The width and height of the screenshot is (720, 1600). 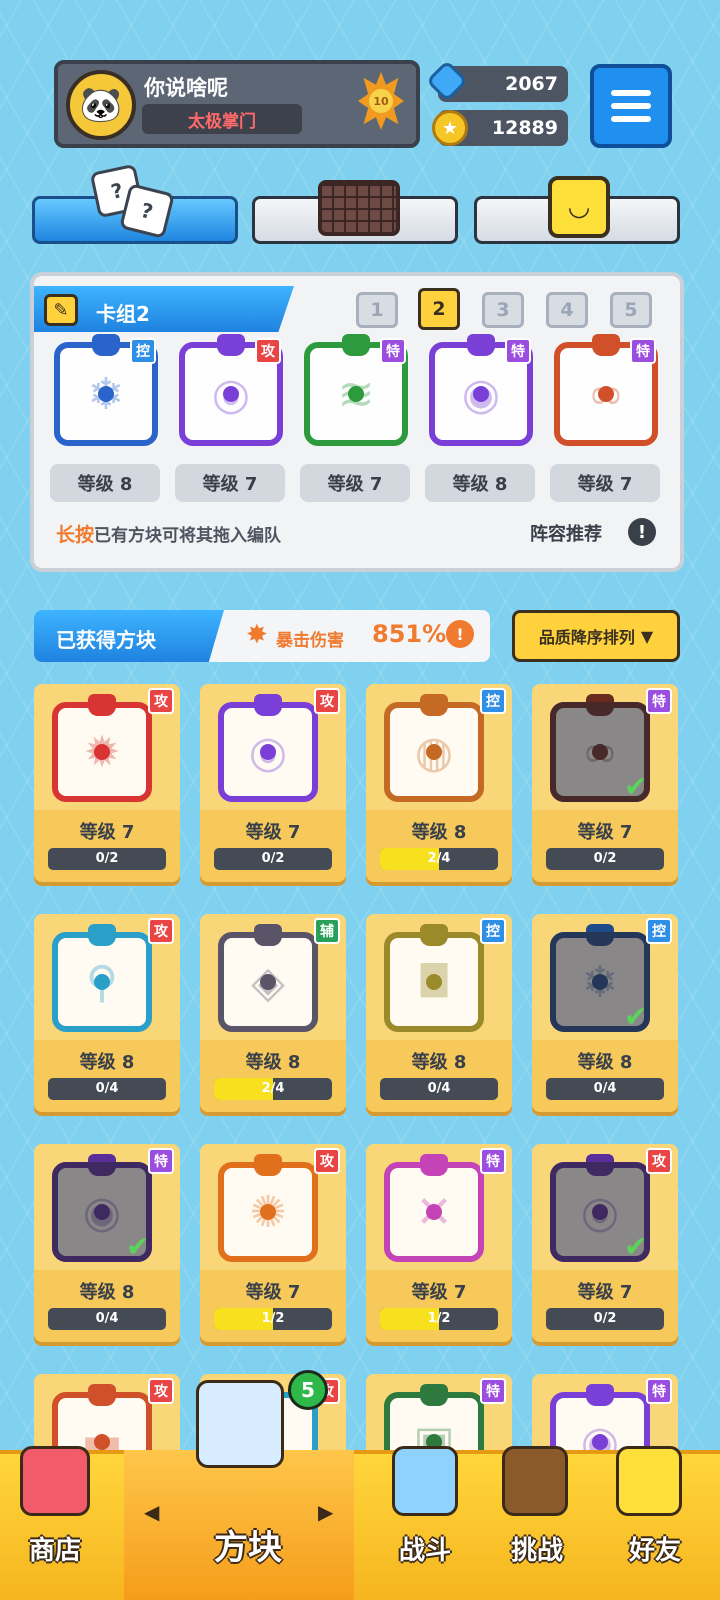 What do you see at coordinates (503, 310) in the screenshot?
I see `deck-slot-3: 3` at bounding box center [503, 310].